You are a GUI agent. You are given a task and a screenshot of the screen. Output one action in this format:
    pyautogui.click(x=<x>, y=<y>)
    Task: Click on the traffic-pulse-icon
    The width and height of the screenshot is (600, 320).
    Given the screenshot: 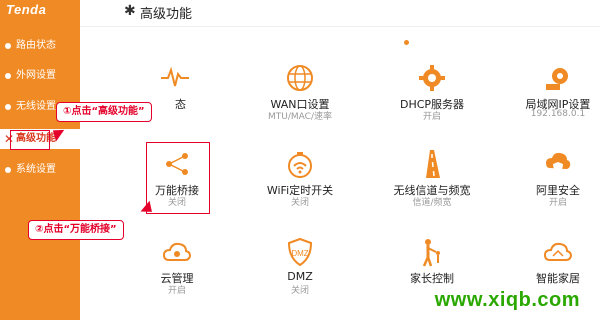 What is the action you would take?
    pyautogui.click(x=175, y=76)
    